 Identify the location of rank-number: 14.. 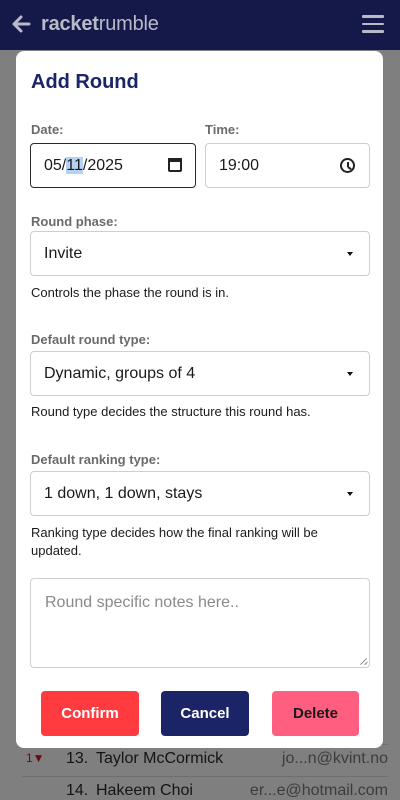
(77, 790).